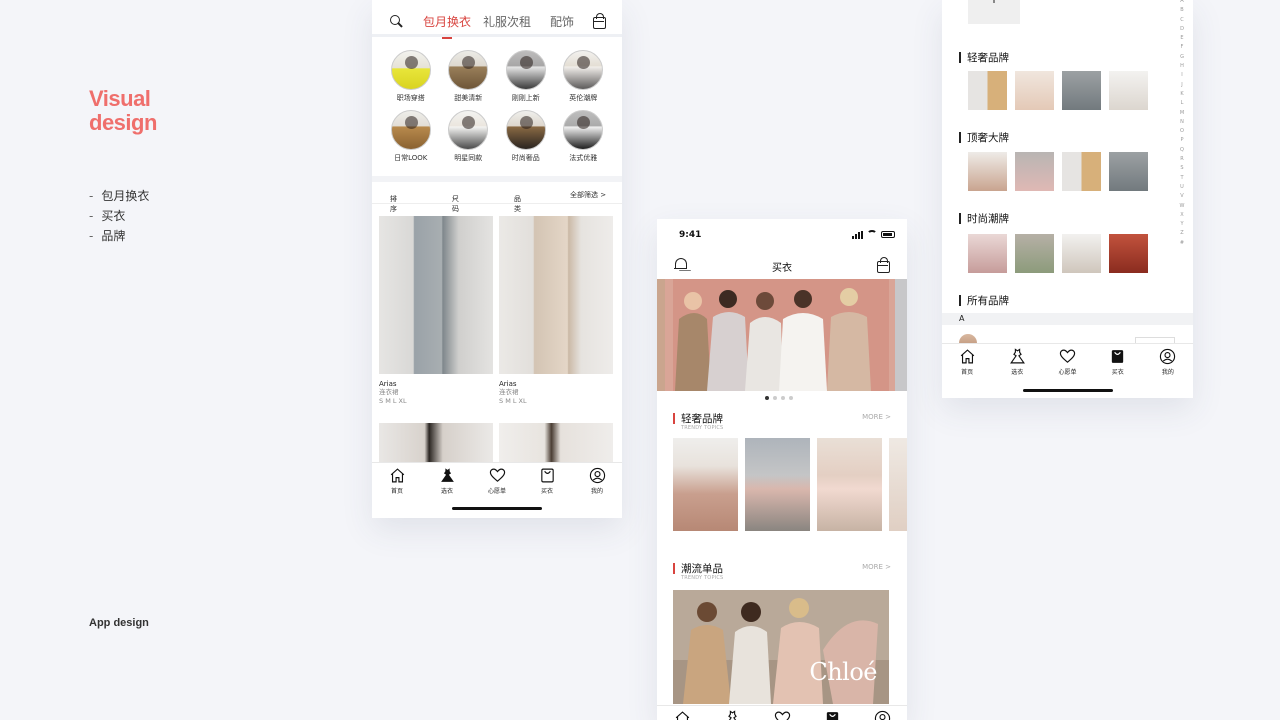  I want to click on filter-all: 全部筛选 >, so click(588, 195).